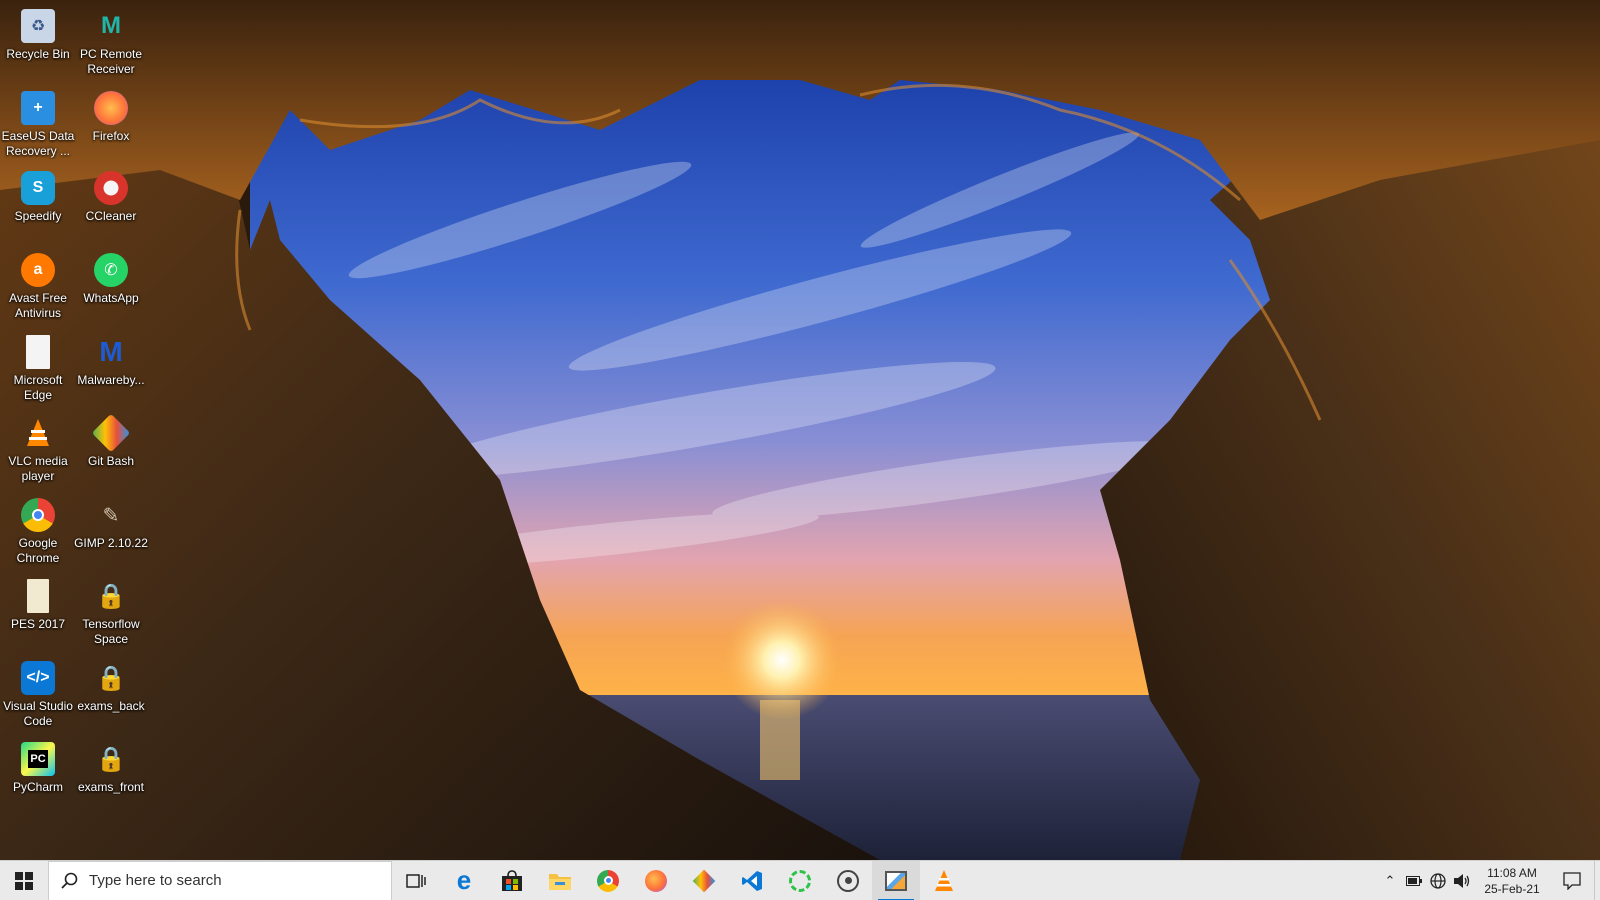  I want to click on desktop-icon-label: CCleaner, so click(111, 216).